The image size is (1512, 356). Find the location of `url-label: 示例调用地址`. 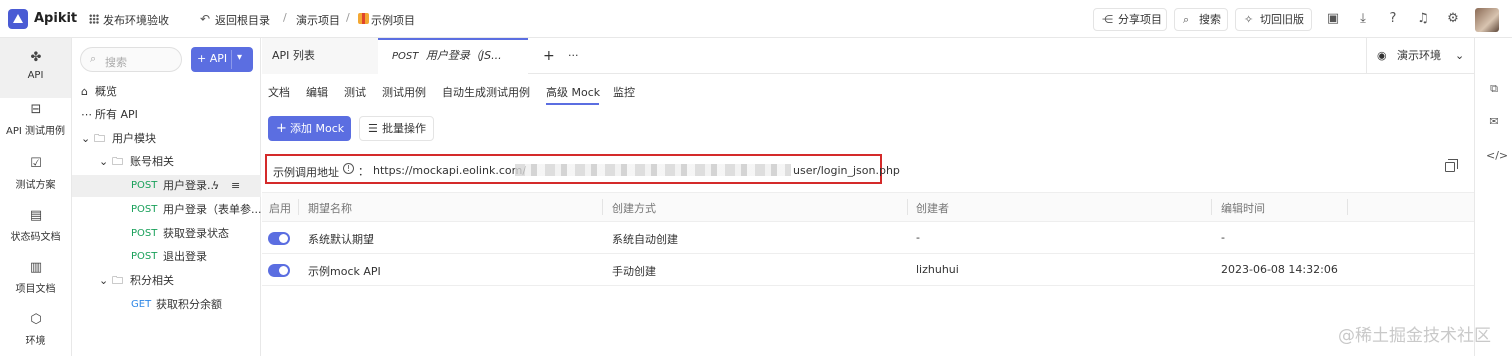

url-label: 示例调用地址 is located at coordinates (306, 172).